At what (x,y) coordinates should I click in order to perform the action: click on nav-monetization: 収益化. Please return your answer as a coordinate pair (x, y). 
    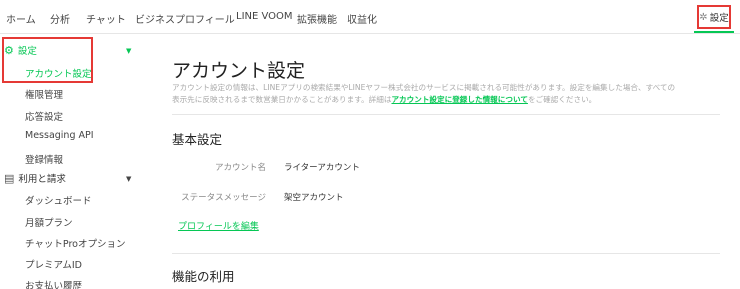
    Looking at the image, I should click on (362, 18).